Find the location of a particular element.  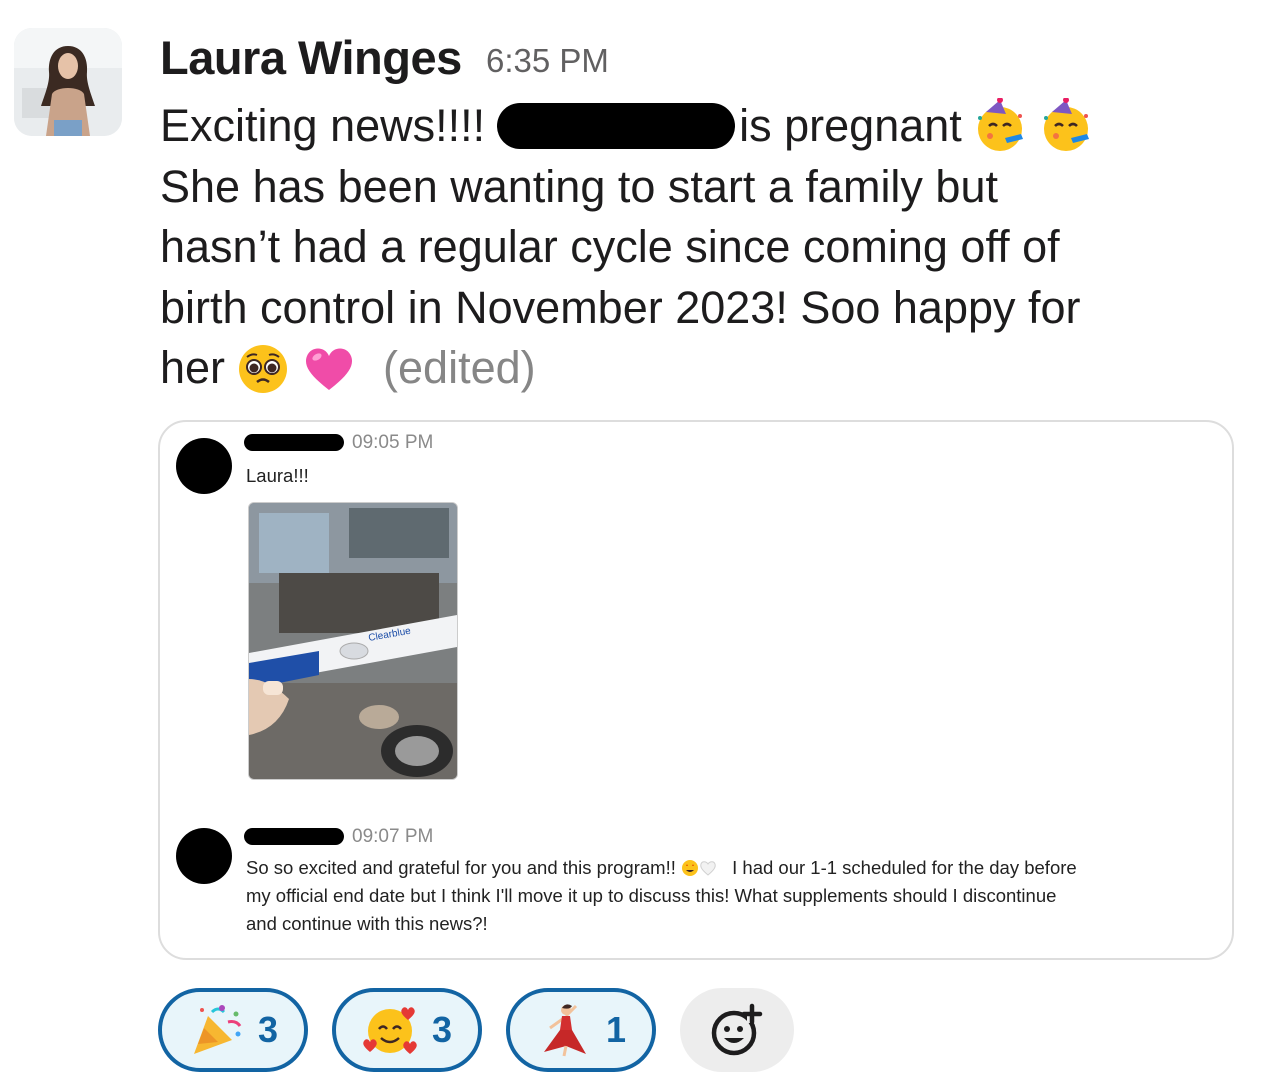

party-popper-emoji is located at coordinates (216, 1030).